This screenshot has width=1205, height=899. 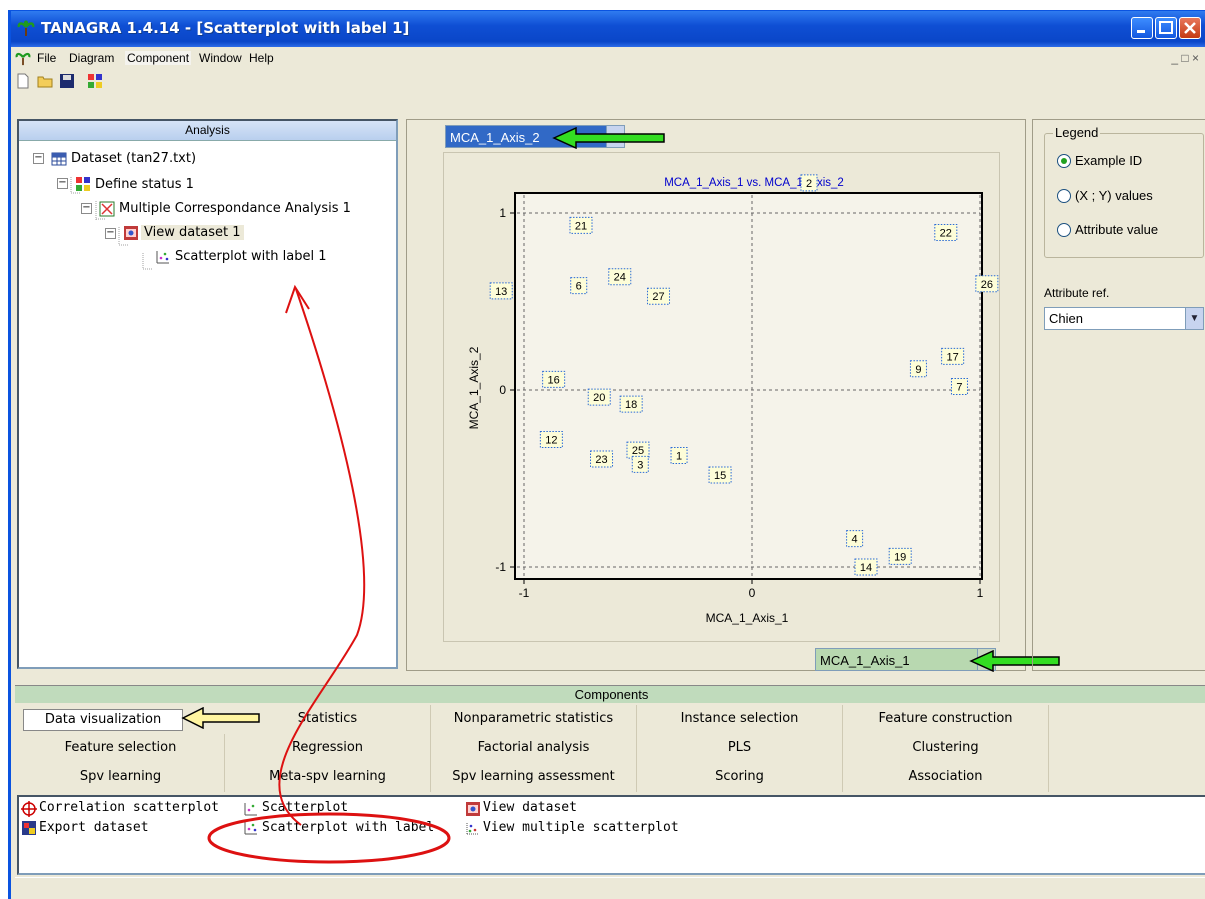 I want to click on tab-data-visualization: Data visualization, so click(x=103, y=720).